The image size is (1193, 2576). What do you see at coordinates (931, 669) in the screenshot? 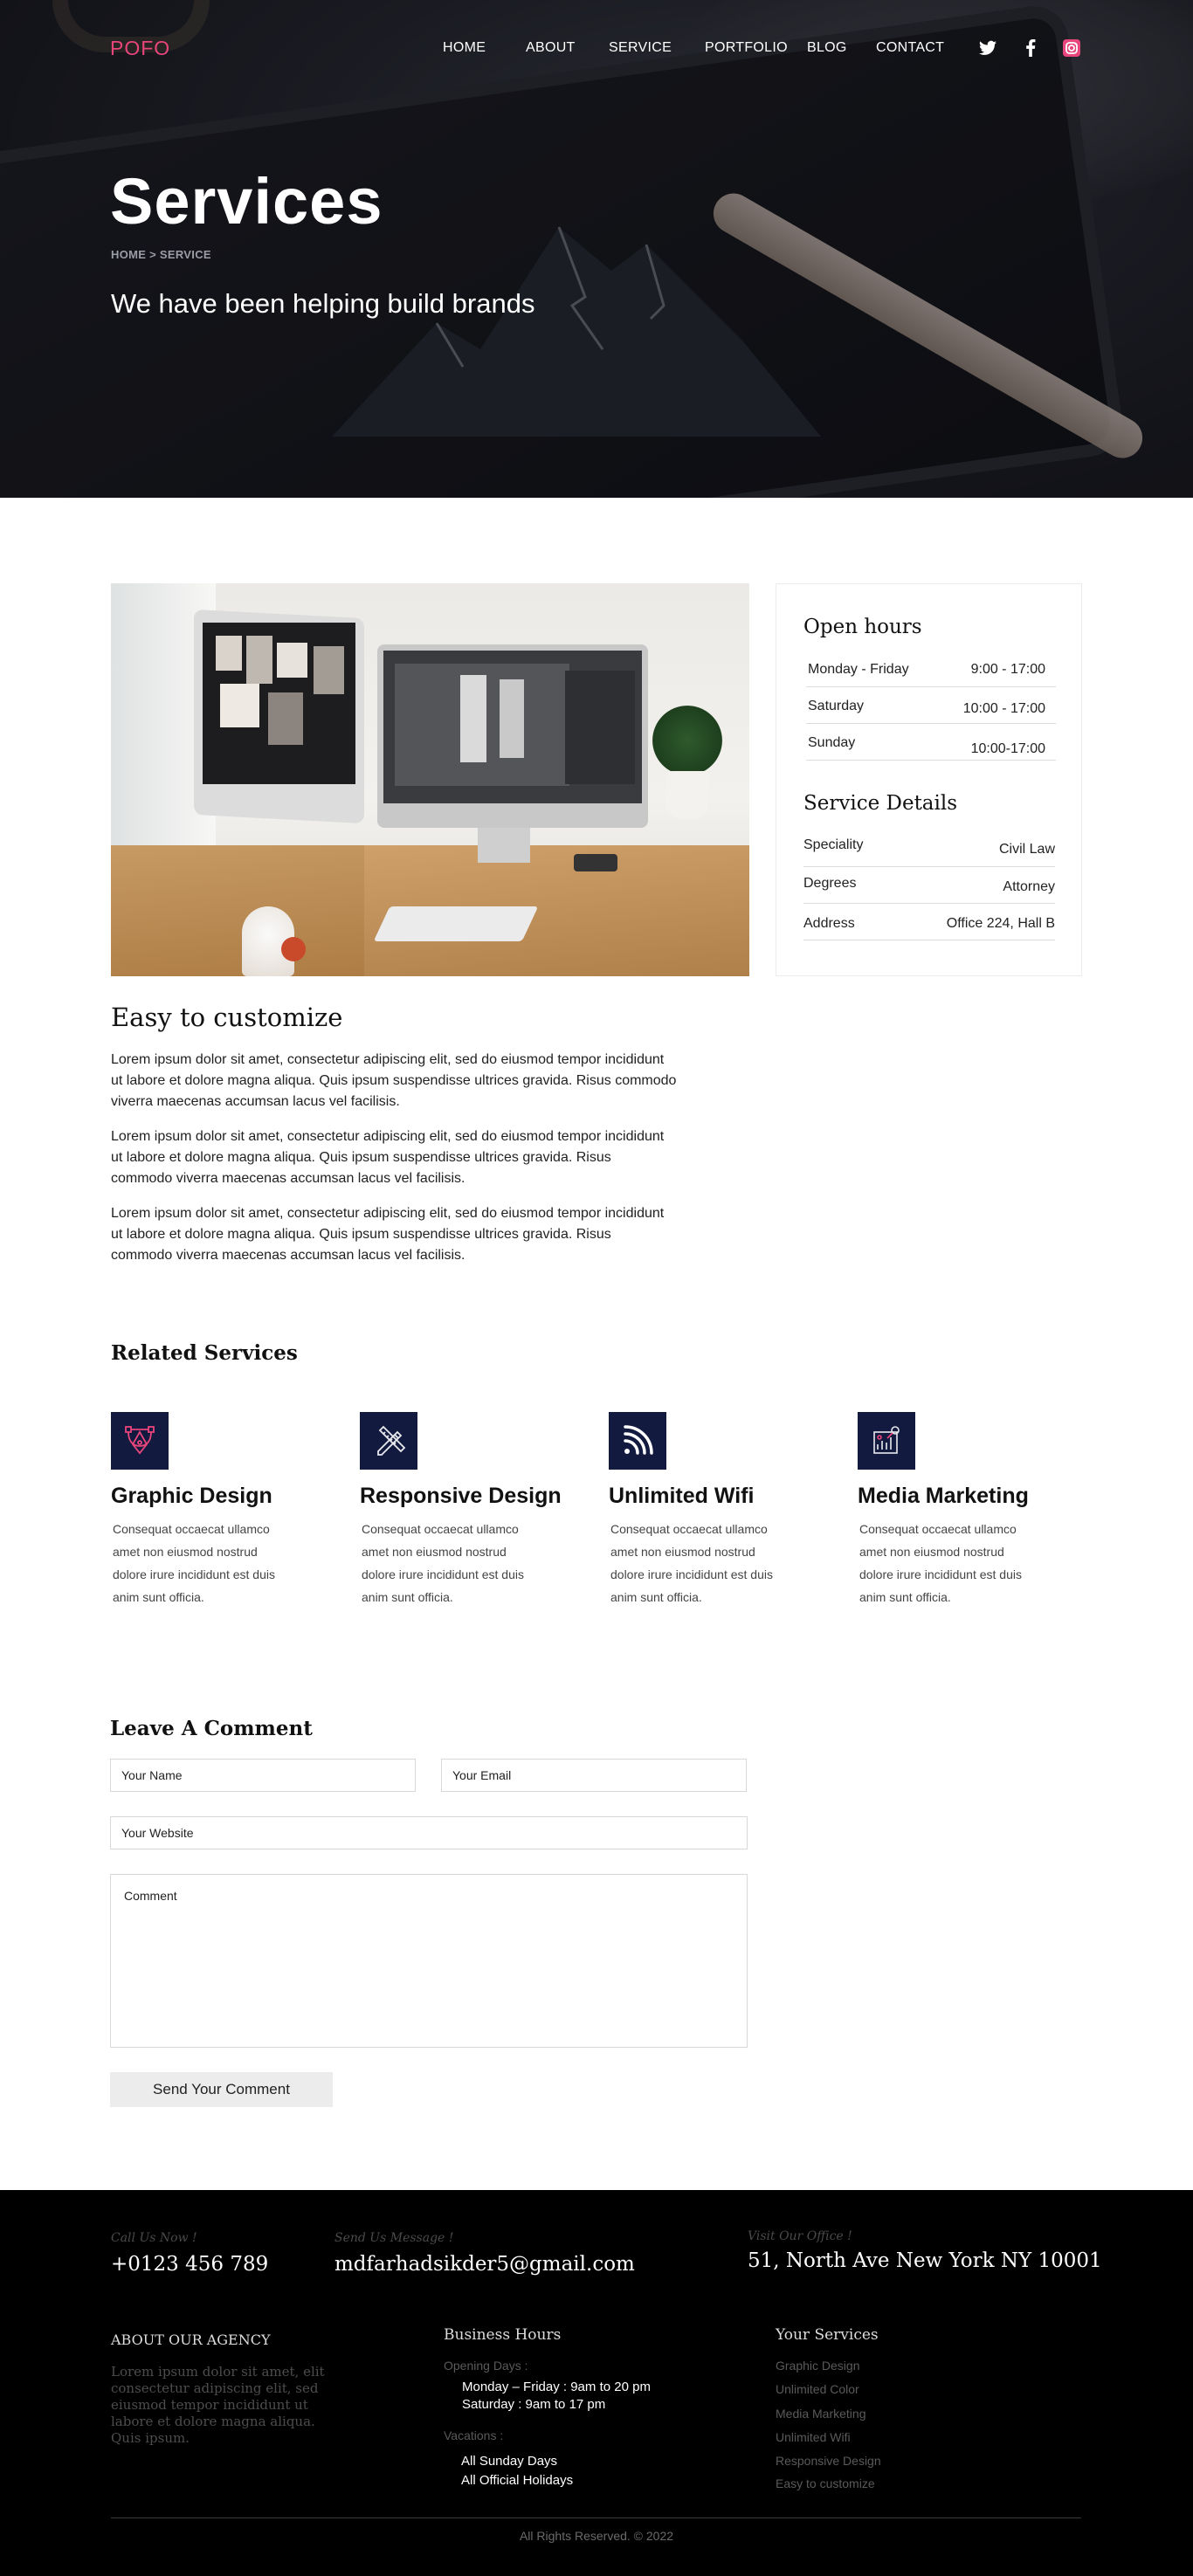
I see `hours-row: Monday - Friday 9:00 - 17:00` at bounding box center [931, 669].